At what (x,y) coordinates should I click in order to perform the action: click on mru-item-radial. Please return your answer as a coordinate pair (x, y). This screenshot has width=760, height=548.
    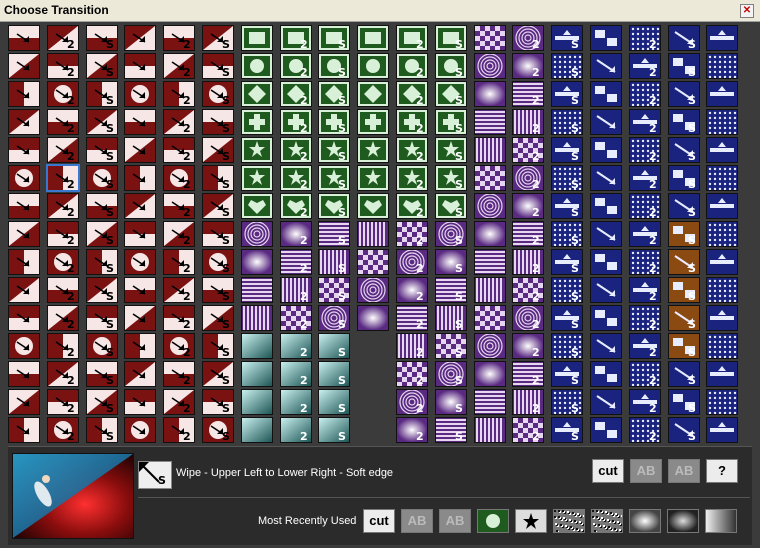
    Looking at the image, I should click on (683, 521).